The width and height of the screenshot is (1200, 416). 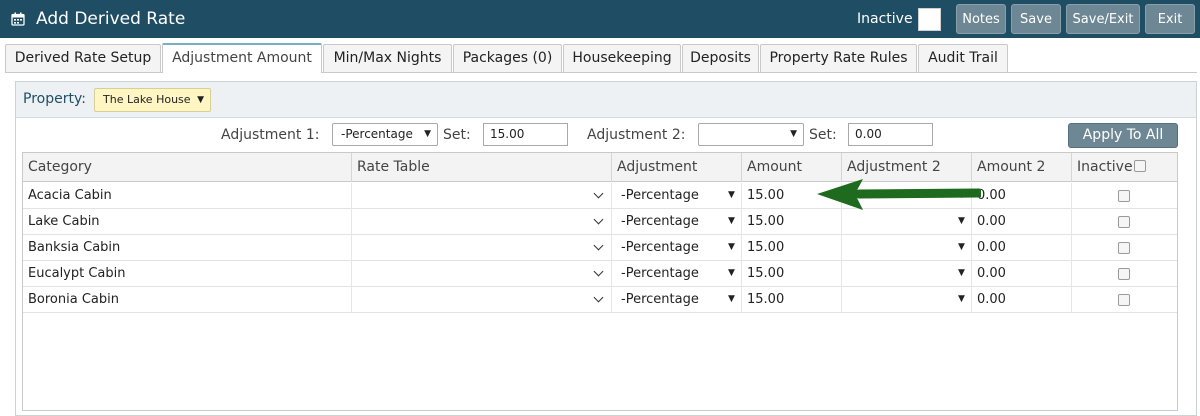 I want to click on exit-button: Exit, so click(x=1170, y=19).